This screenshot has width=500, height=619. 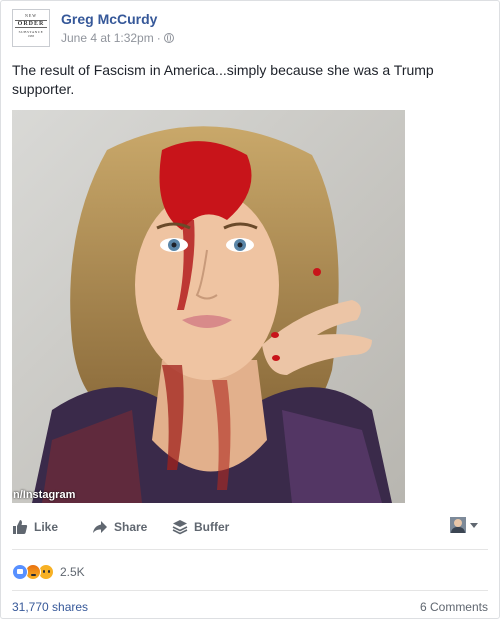 What do you see at coordinates (131, 527) in the screenshot?
I see `share-label: Share` at bounding box center [131, 527].